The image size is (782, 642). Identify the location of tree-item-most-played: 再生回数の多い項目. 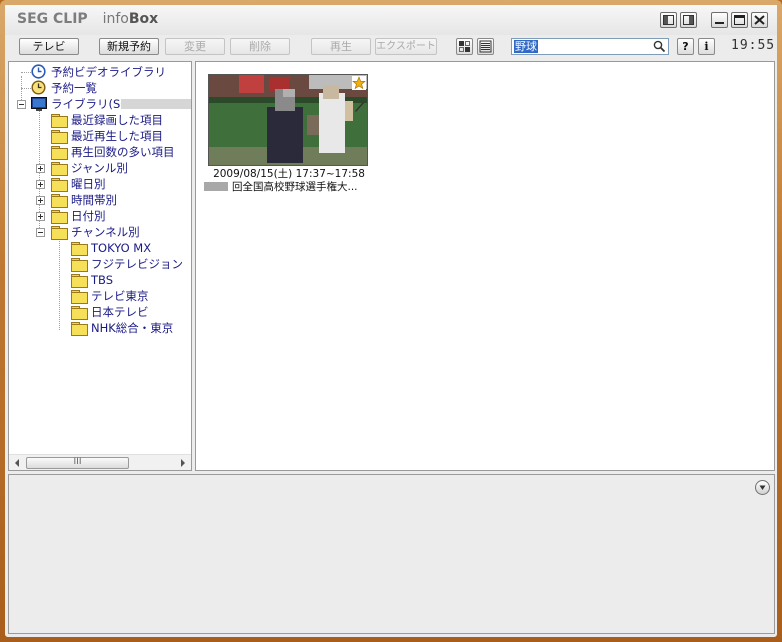
(121, 152).